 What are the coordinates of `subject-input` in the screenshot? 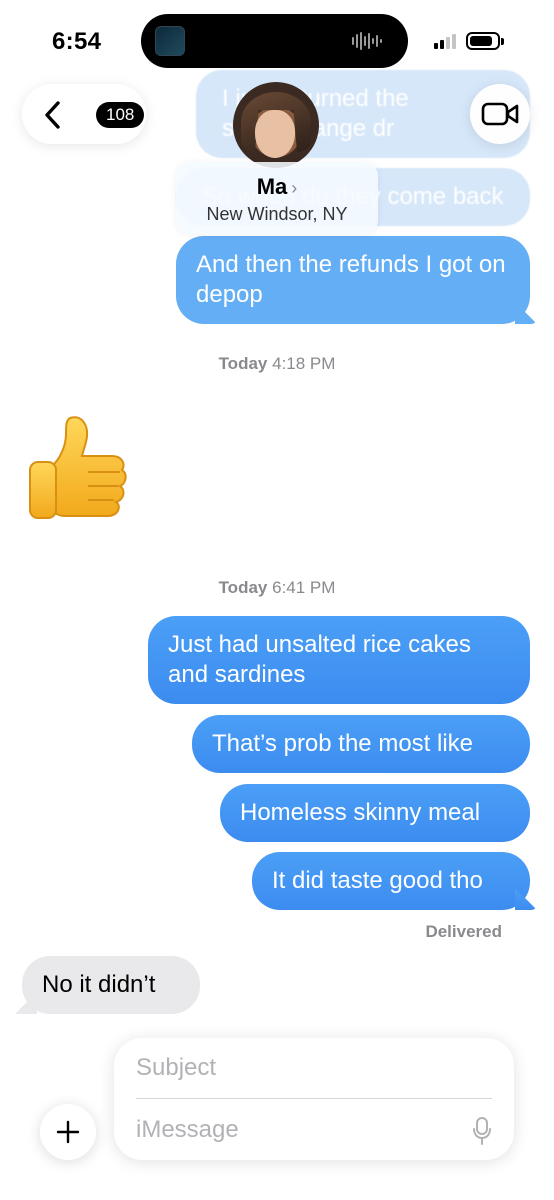 It's located at (306, 1068).